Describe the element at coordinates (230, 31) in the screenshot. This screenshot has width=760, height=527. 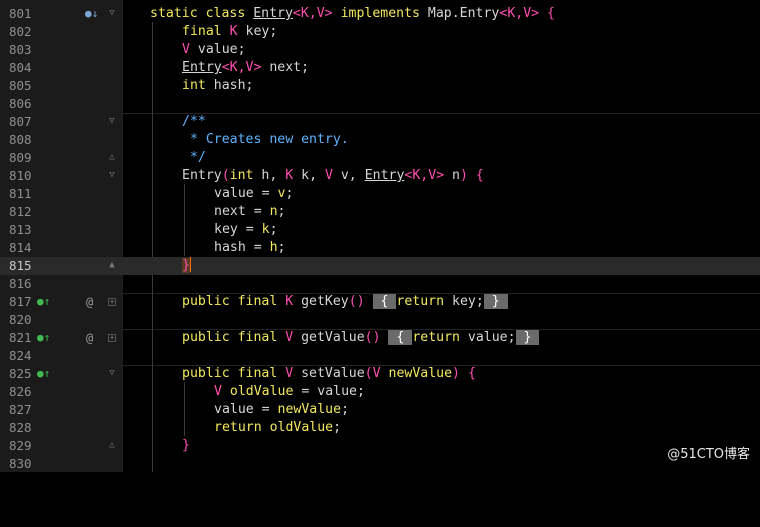
I see `line-802-code: final K key;` at that location.